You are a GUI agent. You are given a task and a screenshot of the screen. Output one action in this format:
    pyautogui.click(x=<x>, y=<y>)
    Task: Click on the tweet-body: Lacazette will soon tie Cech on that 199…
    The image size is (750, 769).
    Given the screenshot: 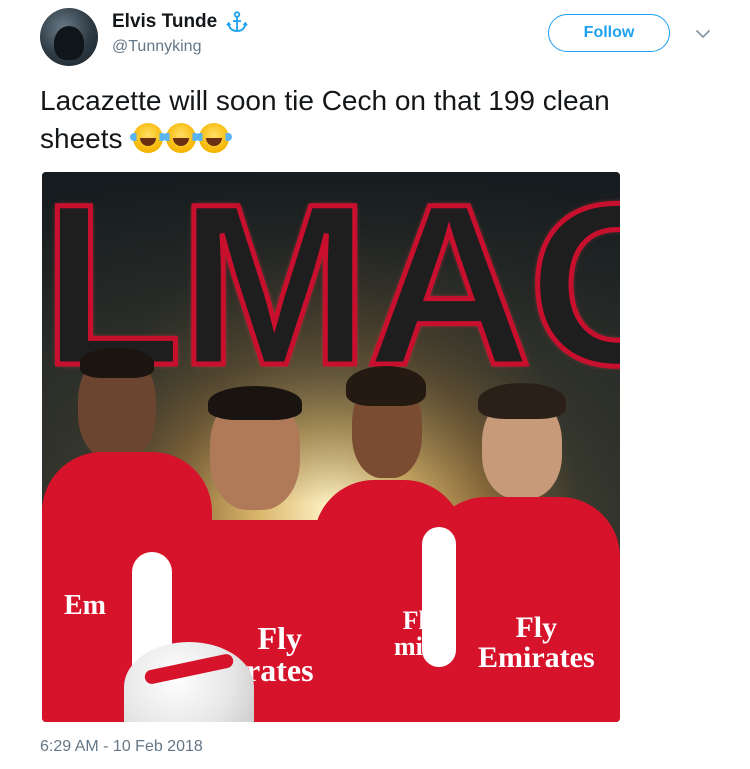 What is the action you would take?
    pyautogui.click(x=325, y=119)
    